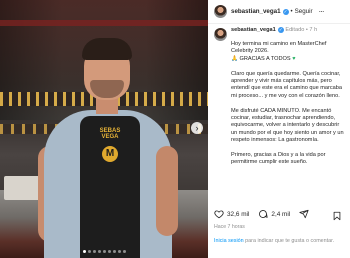  Describe the element at coordinates (167, 191) in the screenshot. I see `person-arm-right` at that location.